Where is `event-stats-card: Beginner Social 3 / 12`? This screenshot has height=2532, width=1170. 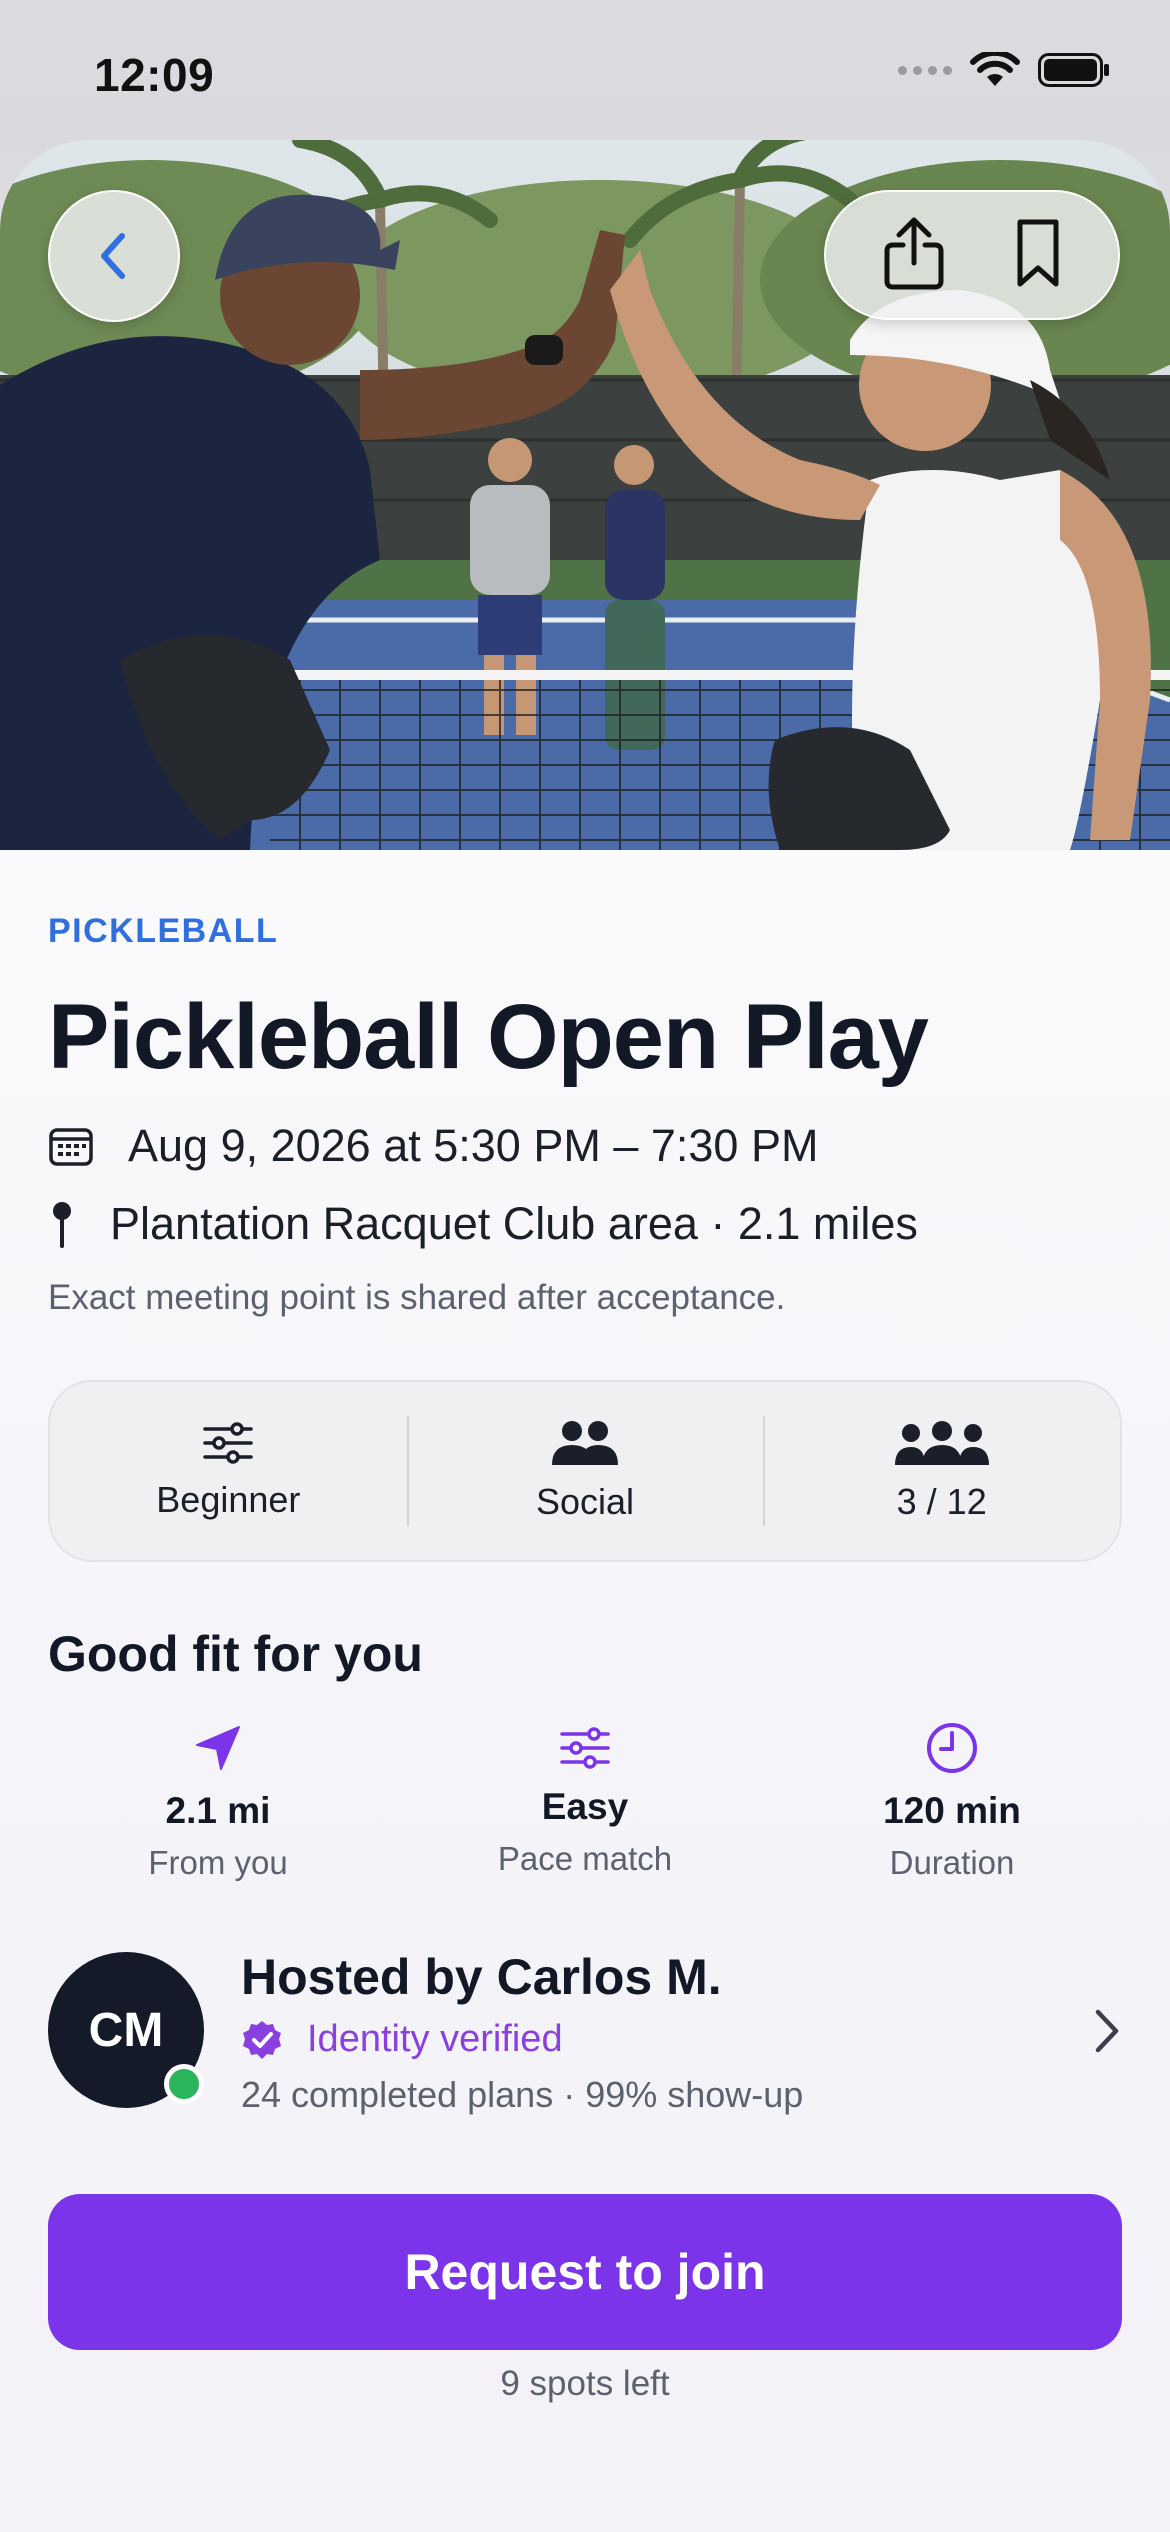
event-stats-card: Beginner Social 3 / 12 is located at coordinates (585, 1471).